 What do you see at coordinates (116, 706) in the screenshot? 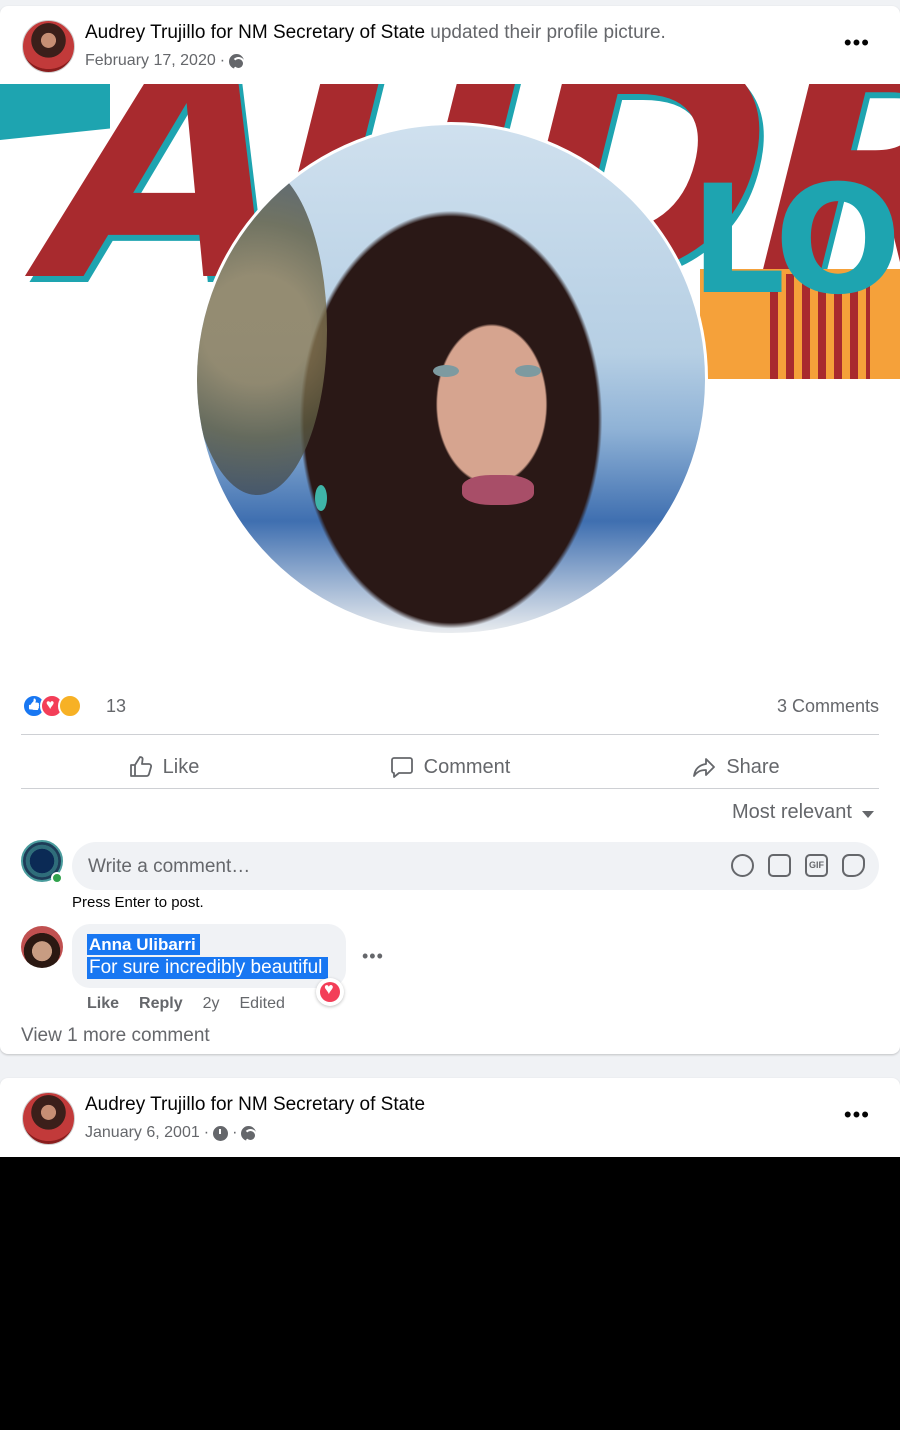
I see `reaction-count: 13` at bounding box center [116, 706].